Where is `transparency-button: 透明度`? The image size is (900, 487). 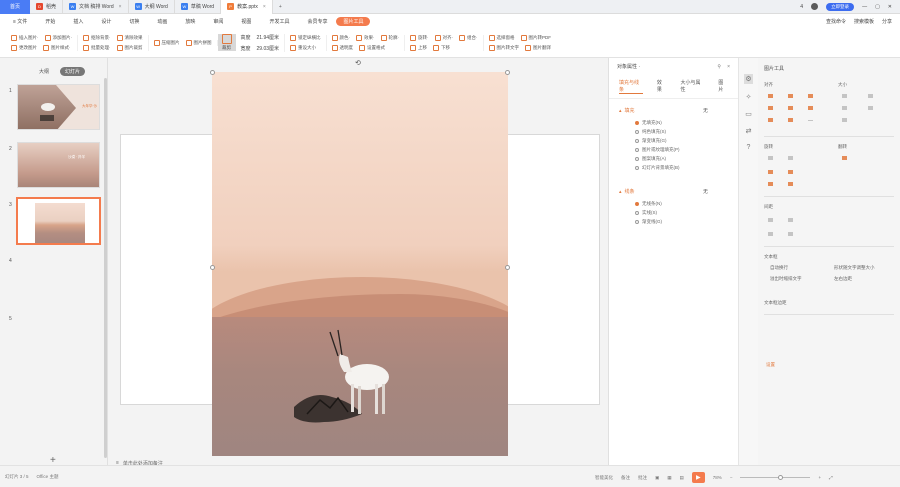 transparency-button: 透明度 is located at coordinates (342, 47).